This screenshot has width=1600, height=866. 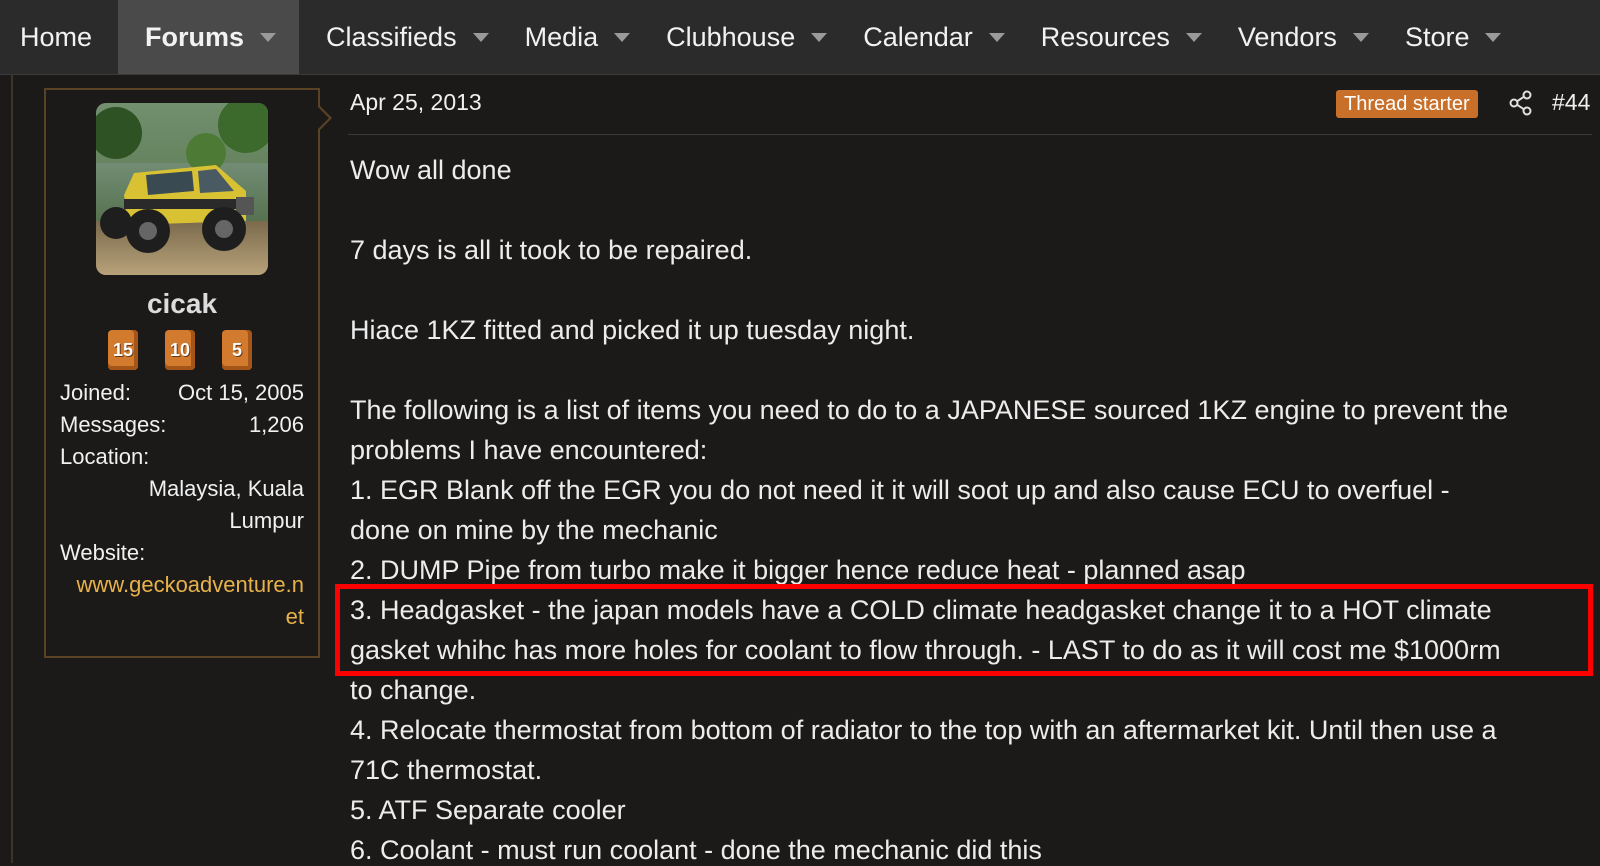 What do you see at coordinates (416, 102) in the screenshot?
I see `post-date: Apr 25, 2013` at bounding box center [416, 102].